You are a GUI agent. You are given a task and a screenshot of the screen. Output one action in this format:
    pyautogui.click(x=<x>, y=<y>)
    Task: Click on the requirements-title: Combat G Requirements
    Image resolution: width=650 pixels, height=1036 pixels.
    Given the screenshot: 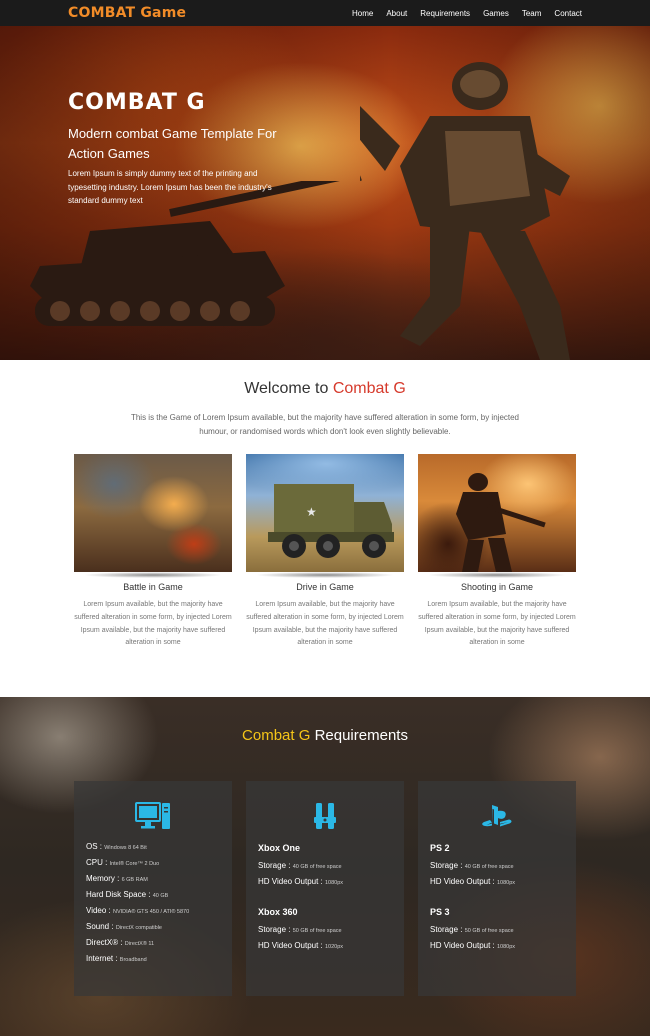 What is the action you would take?
    pyautogui.click(x=325, y=735)
    